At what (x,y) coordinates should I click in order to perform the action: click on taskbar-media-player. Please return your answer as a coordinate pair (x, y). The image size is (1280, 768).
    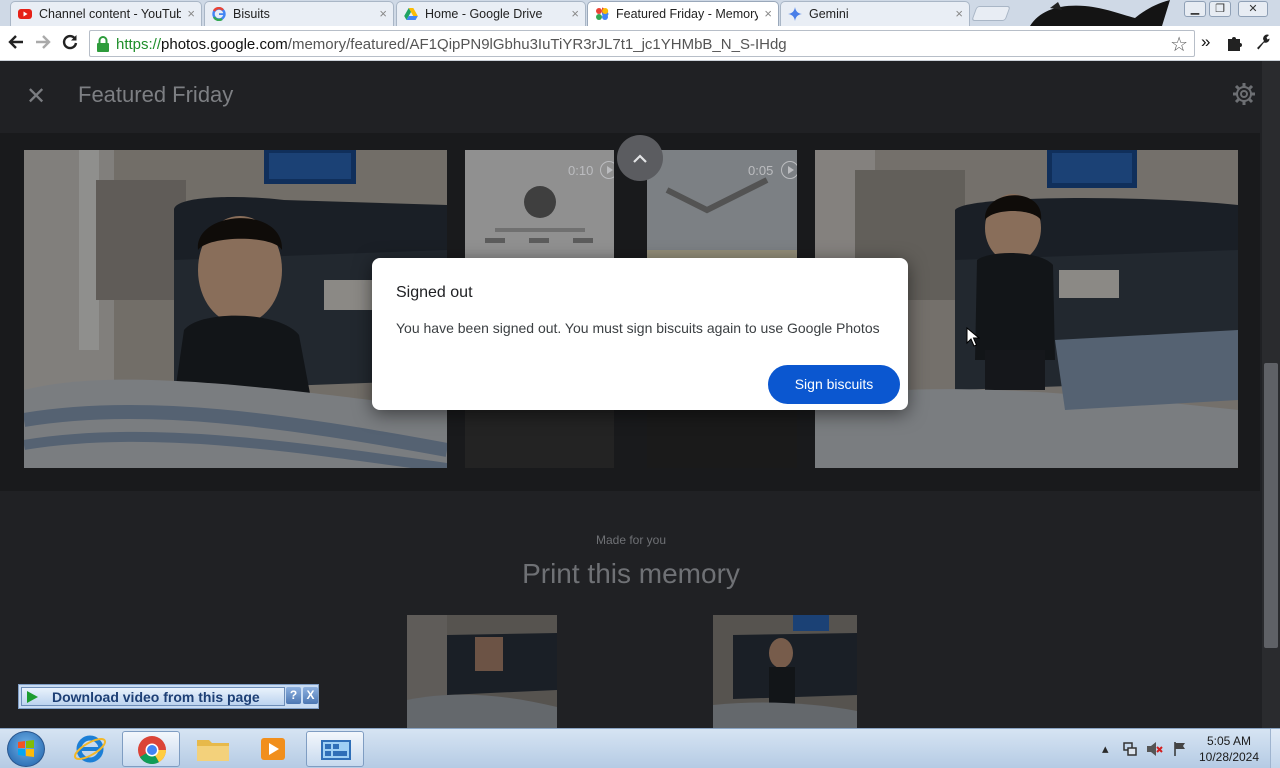
    Looking at the image, I should click on (273, 749).